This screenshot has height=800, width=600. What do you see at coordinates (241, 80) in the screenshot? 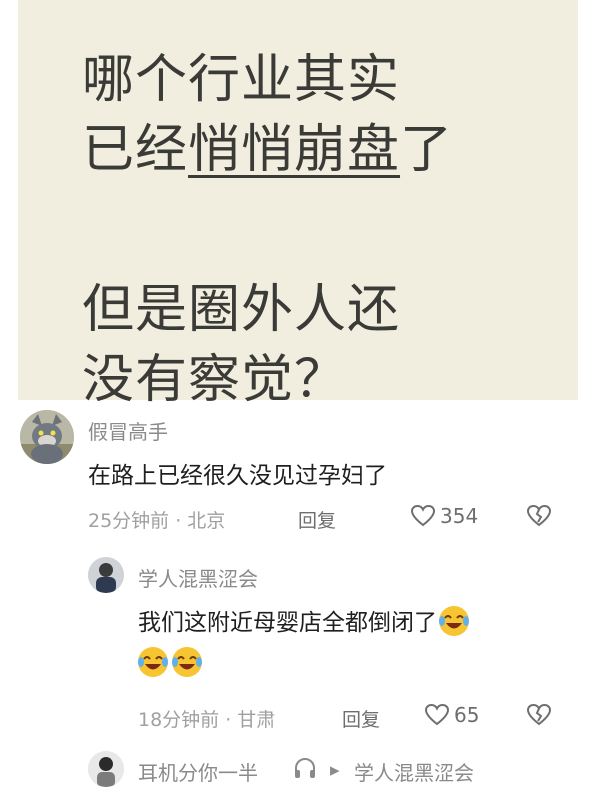
I see `poster-line-1: 哪个行业其实` at bounding box center [241, 80].